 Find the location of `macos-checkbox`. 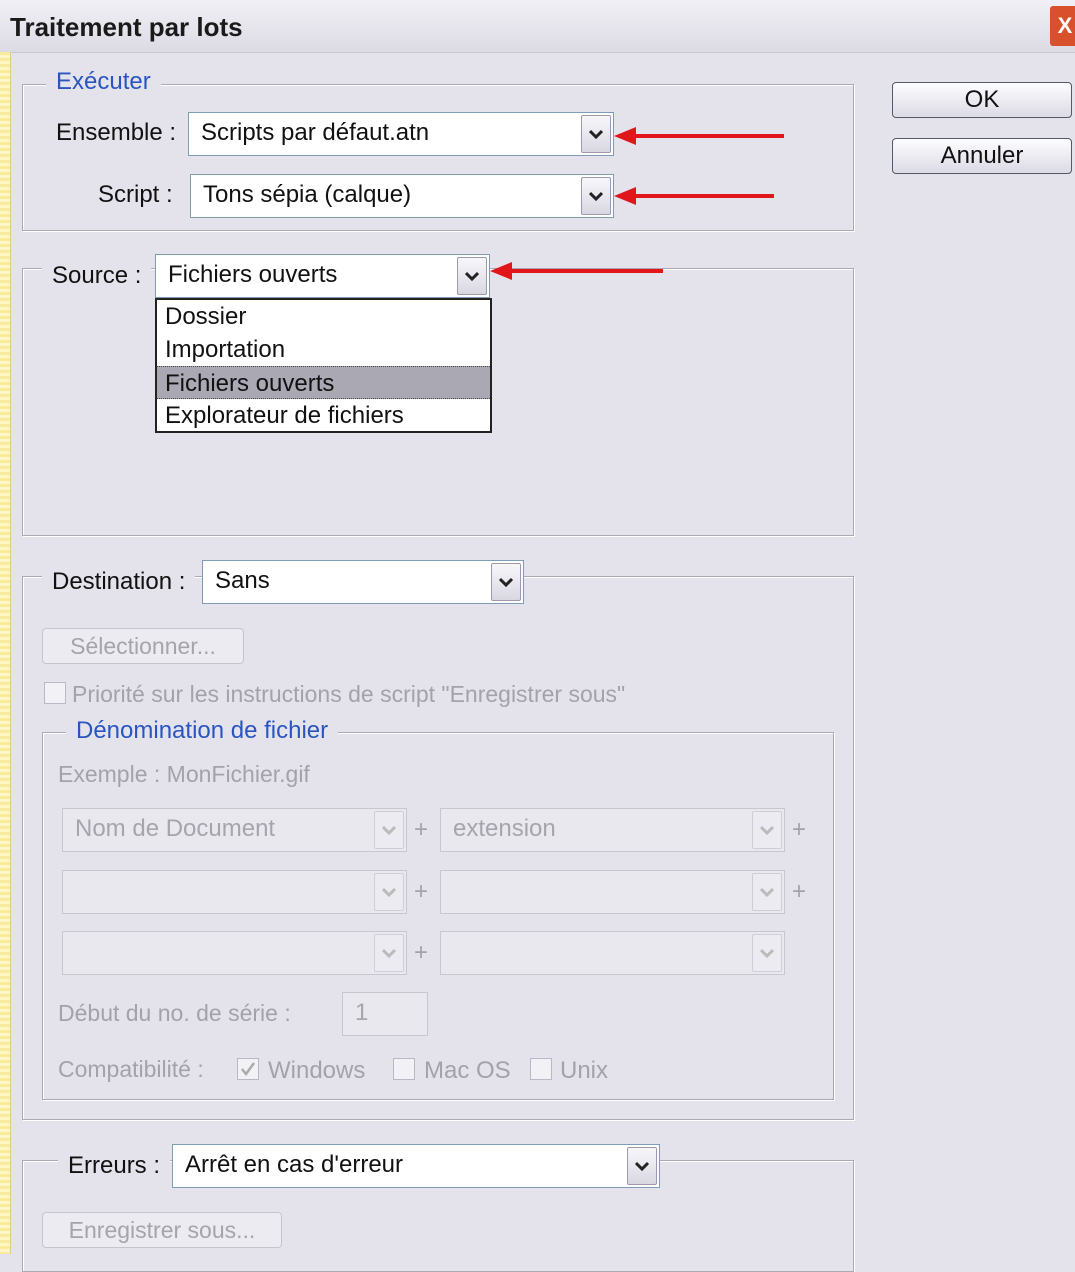

macos-checkbox is located at coordinates (404, 1069).